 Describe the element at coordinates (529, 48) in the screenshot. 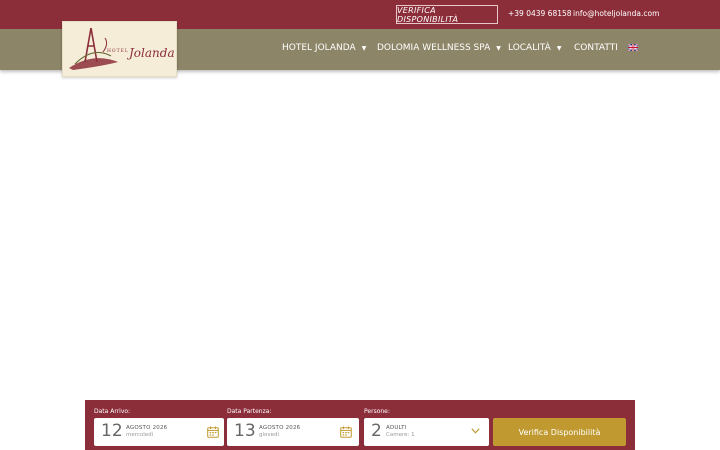

I see `nav-localita-label: LOCALITÀ` at that location.